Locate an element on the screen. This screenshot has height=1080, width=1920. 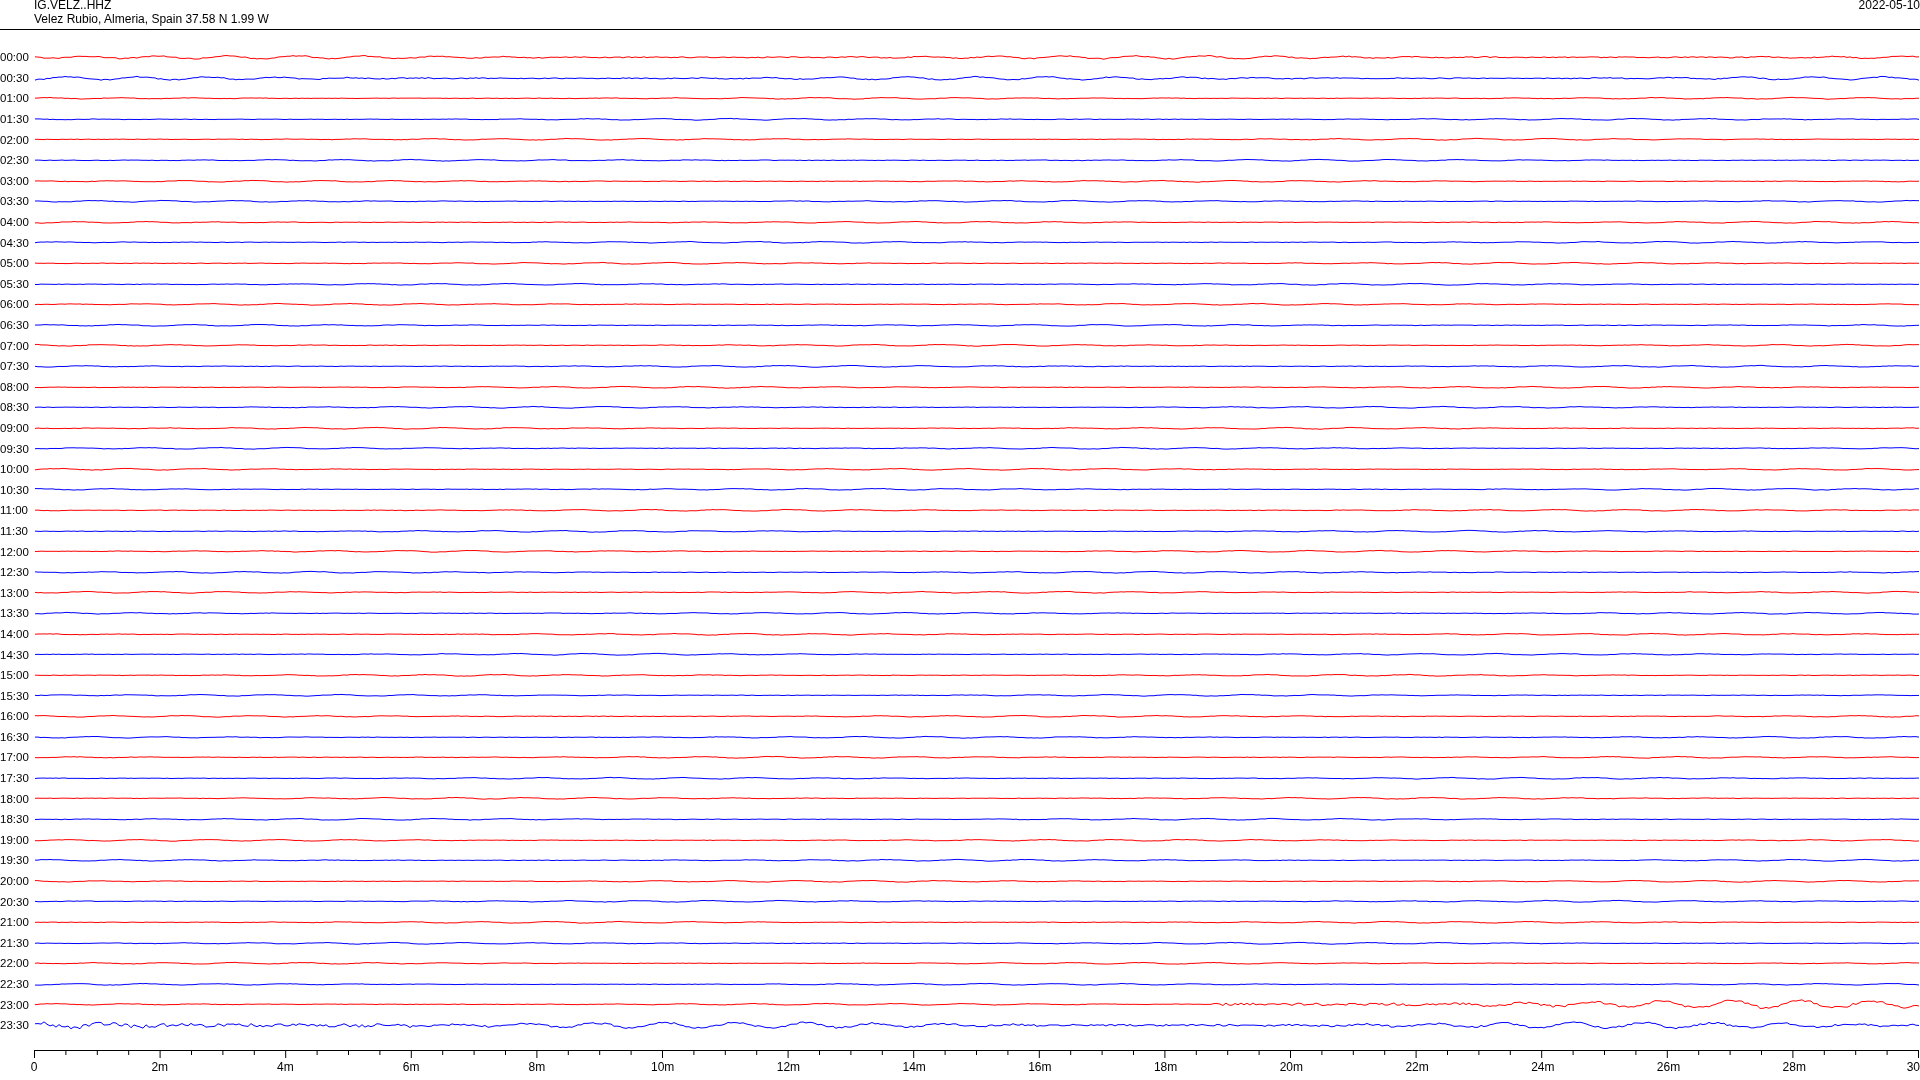
time-label: 01:00 is located at coordinates (15, 98).